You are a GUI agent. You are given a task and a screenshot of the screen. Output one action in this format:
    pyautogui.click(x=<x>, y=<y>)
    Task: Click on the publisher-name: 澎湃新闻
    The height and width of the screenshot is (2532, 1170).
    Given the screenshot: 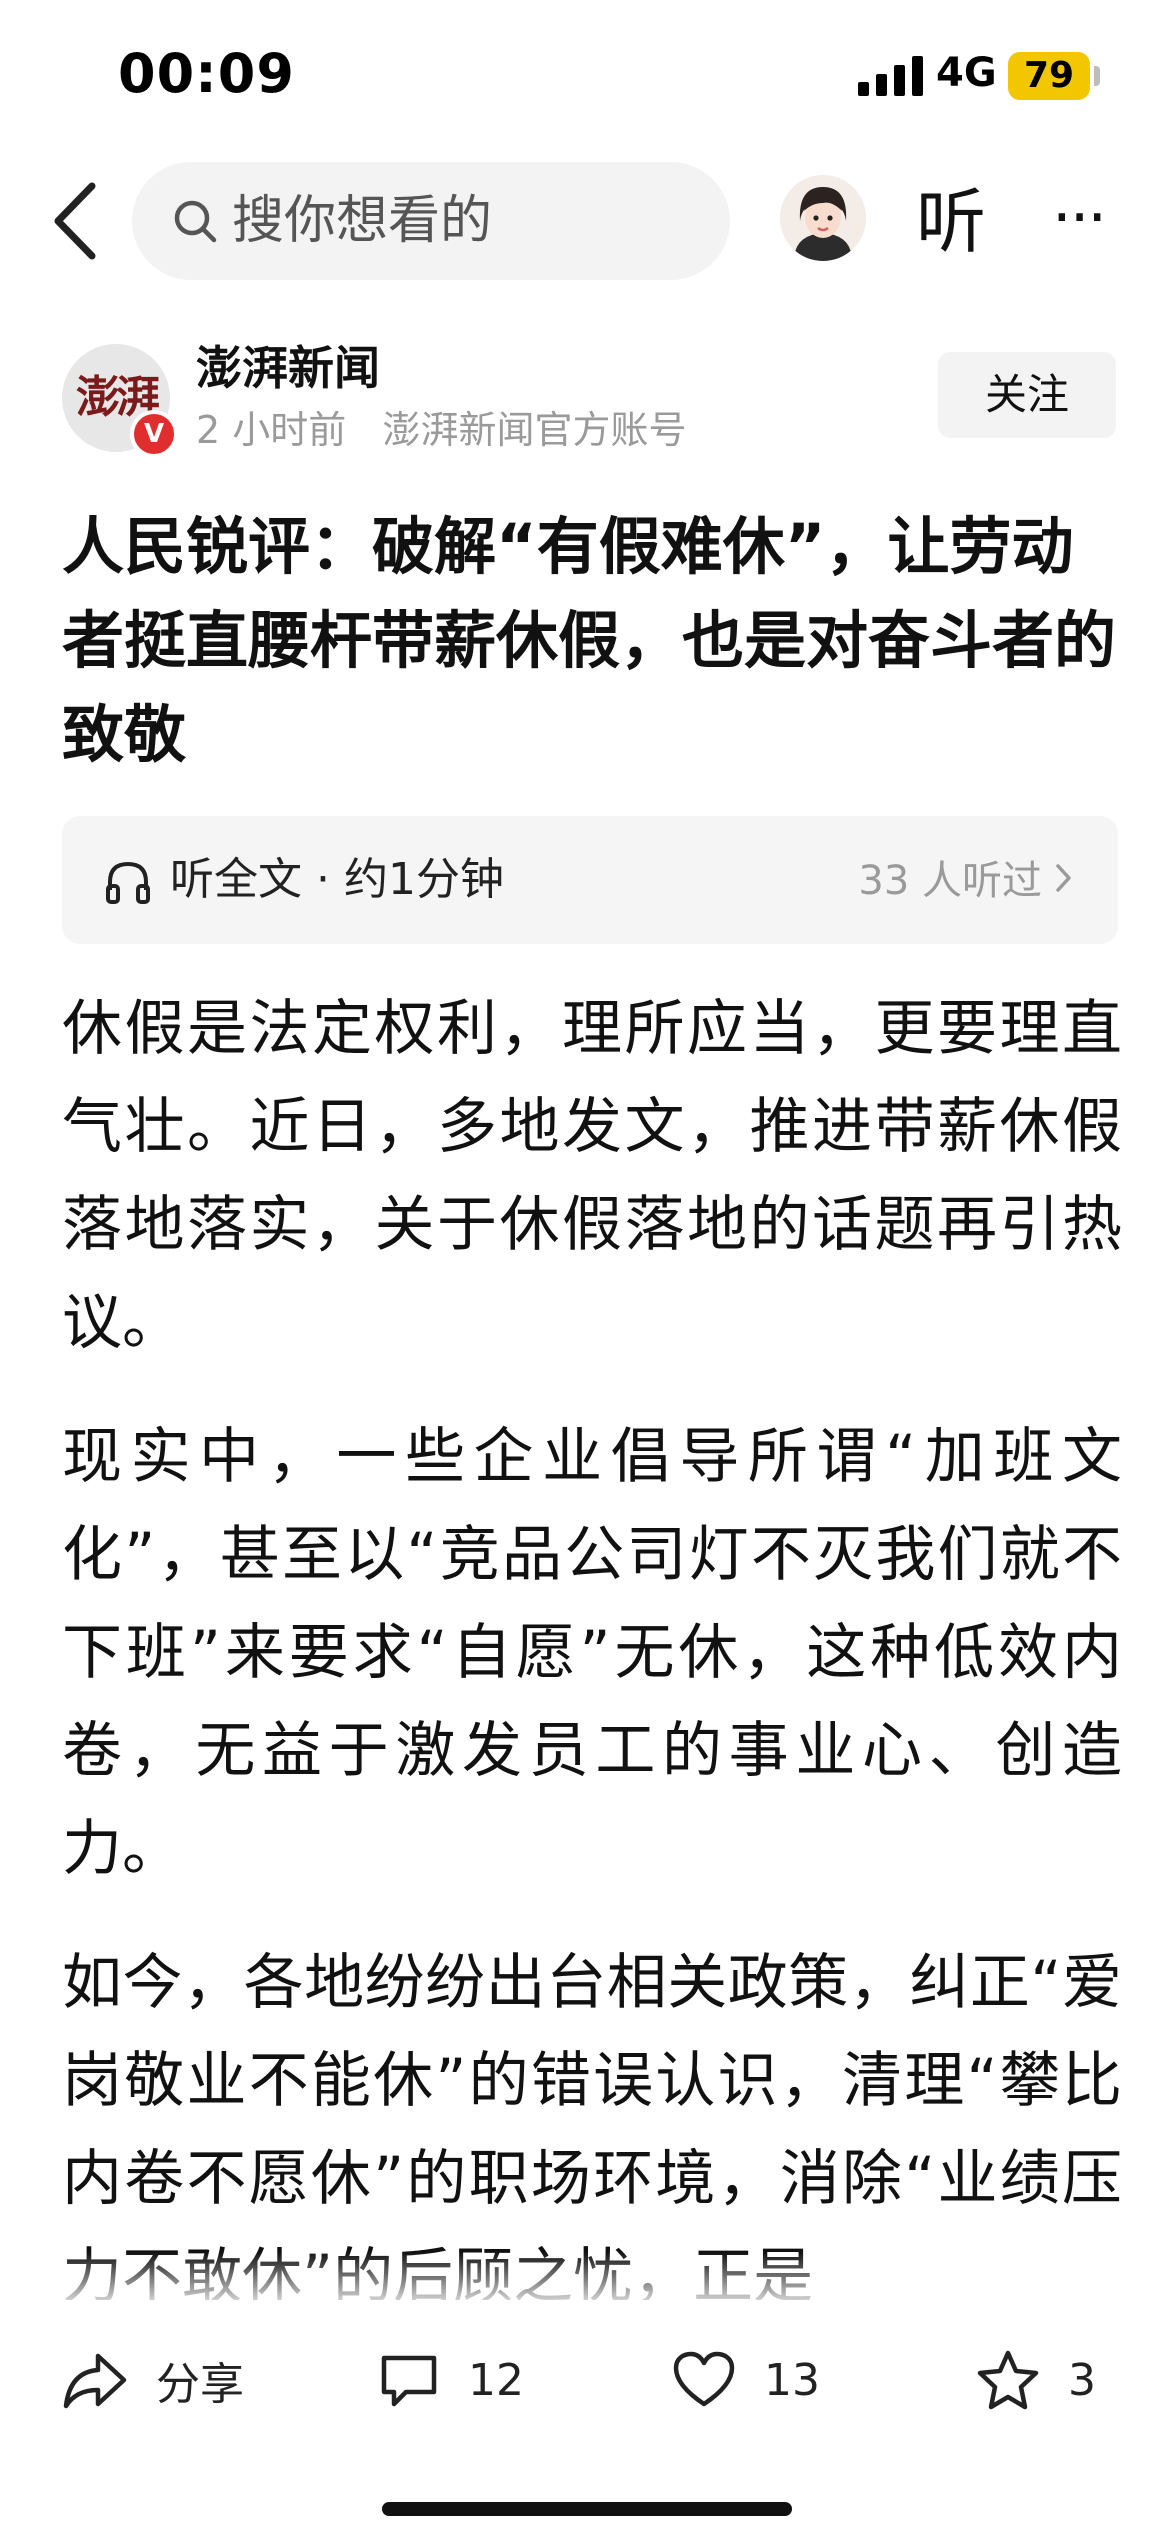 What is the action you would take?
    pyautogui.click(x=288, y=368)
    